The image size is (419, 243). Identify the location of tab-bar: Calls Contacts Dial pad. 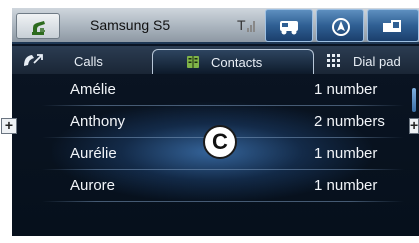
(215, 60).